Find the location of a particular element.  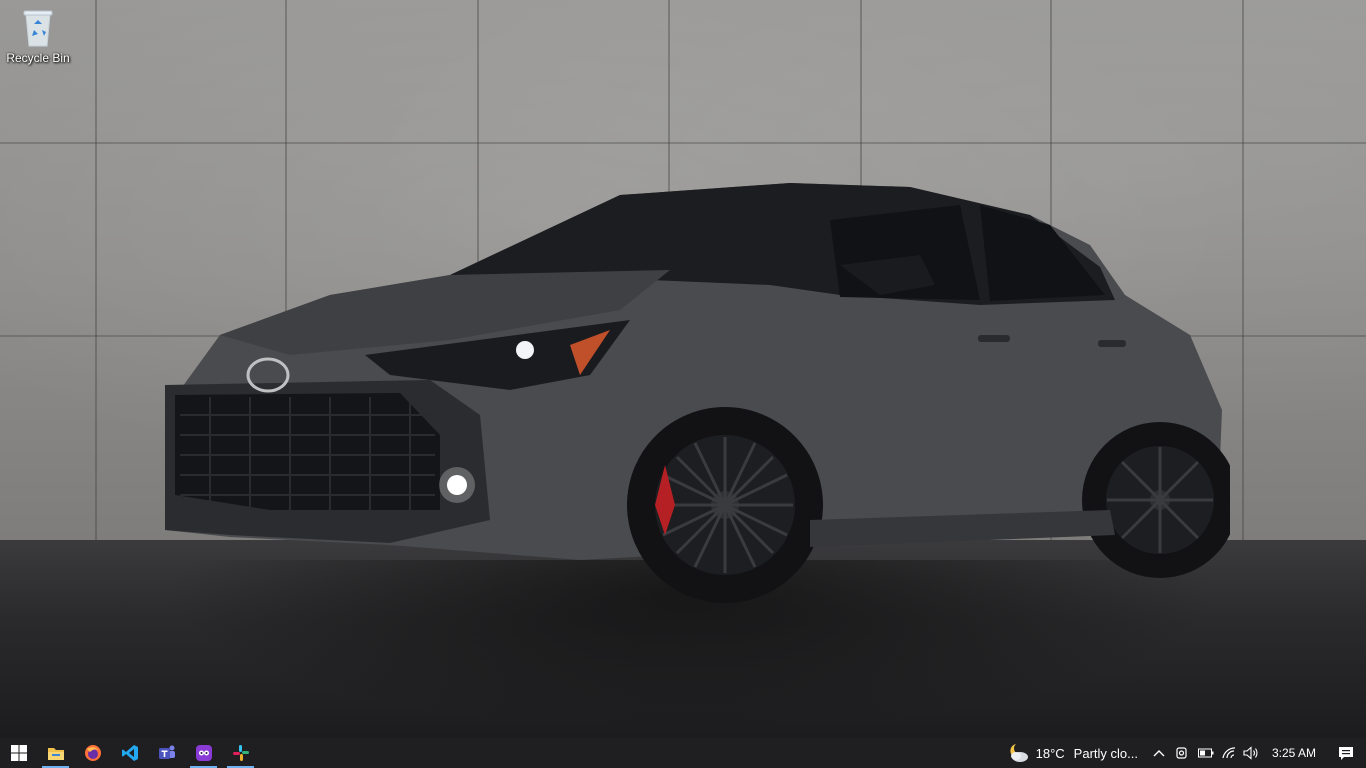

vscode-icon is located at coordinates (129, 753).